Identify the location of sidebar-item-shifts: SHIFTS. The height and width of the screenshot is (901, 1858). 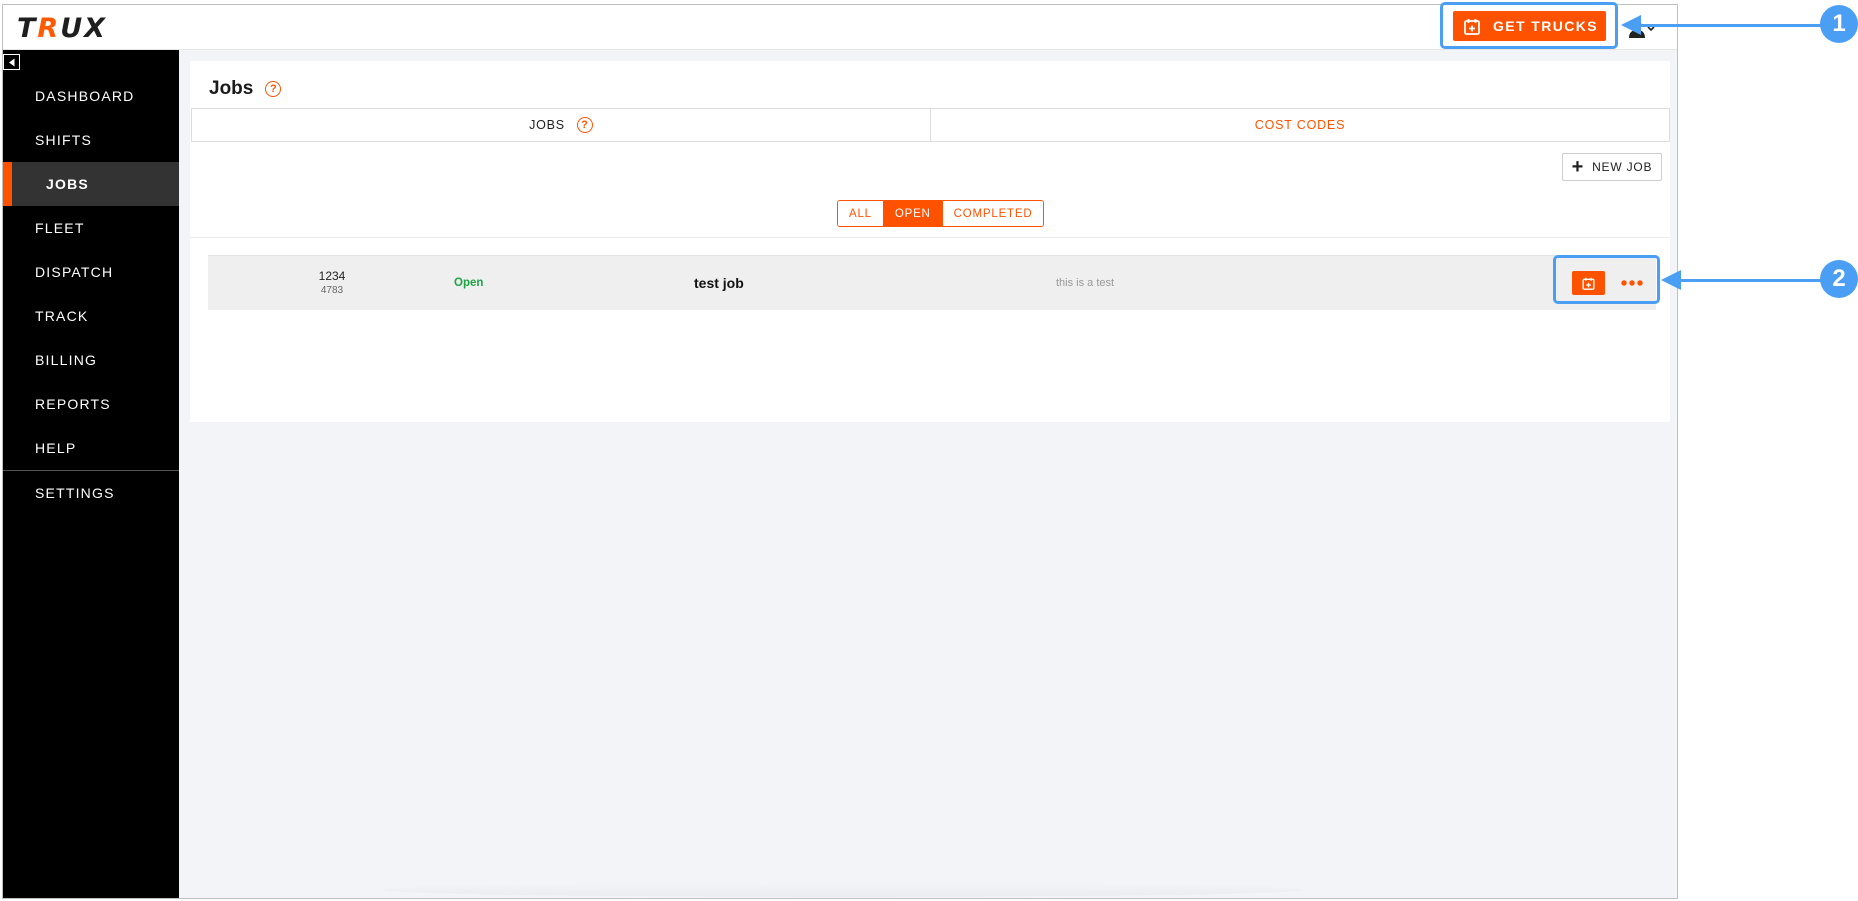
(91, 140).